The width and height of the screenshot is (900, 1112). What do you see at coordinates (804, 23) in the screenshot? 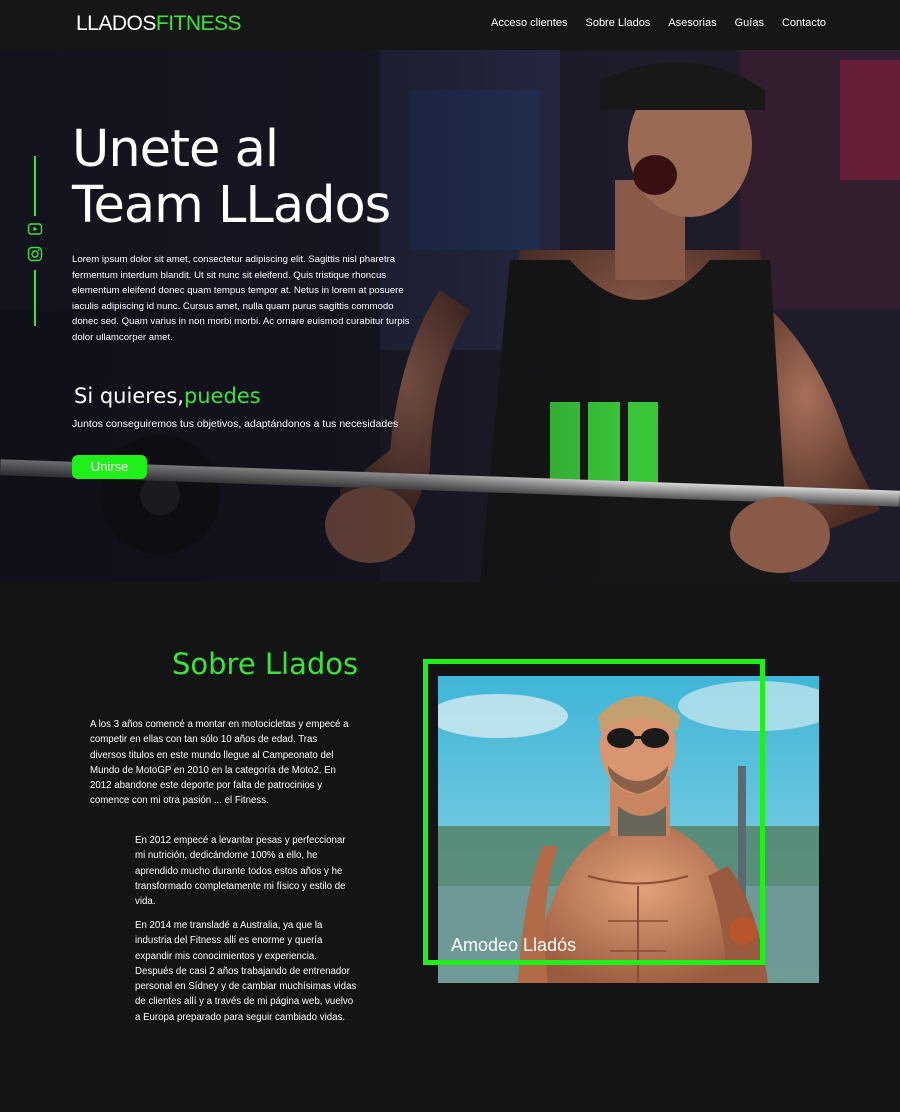
I see `nav-item-contacto: Contacto` at bounding box center [804, 23].